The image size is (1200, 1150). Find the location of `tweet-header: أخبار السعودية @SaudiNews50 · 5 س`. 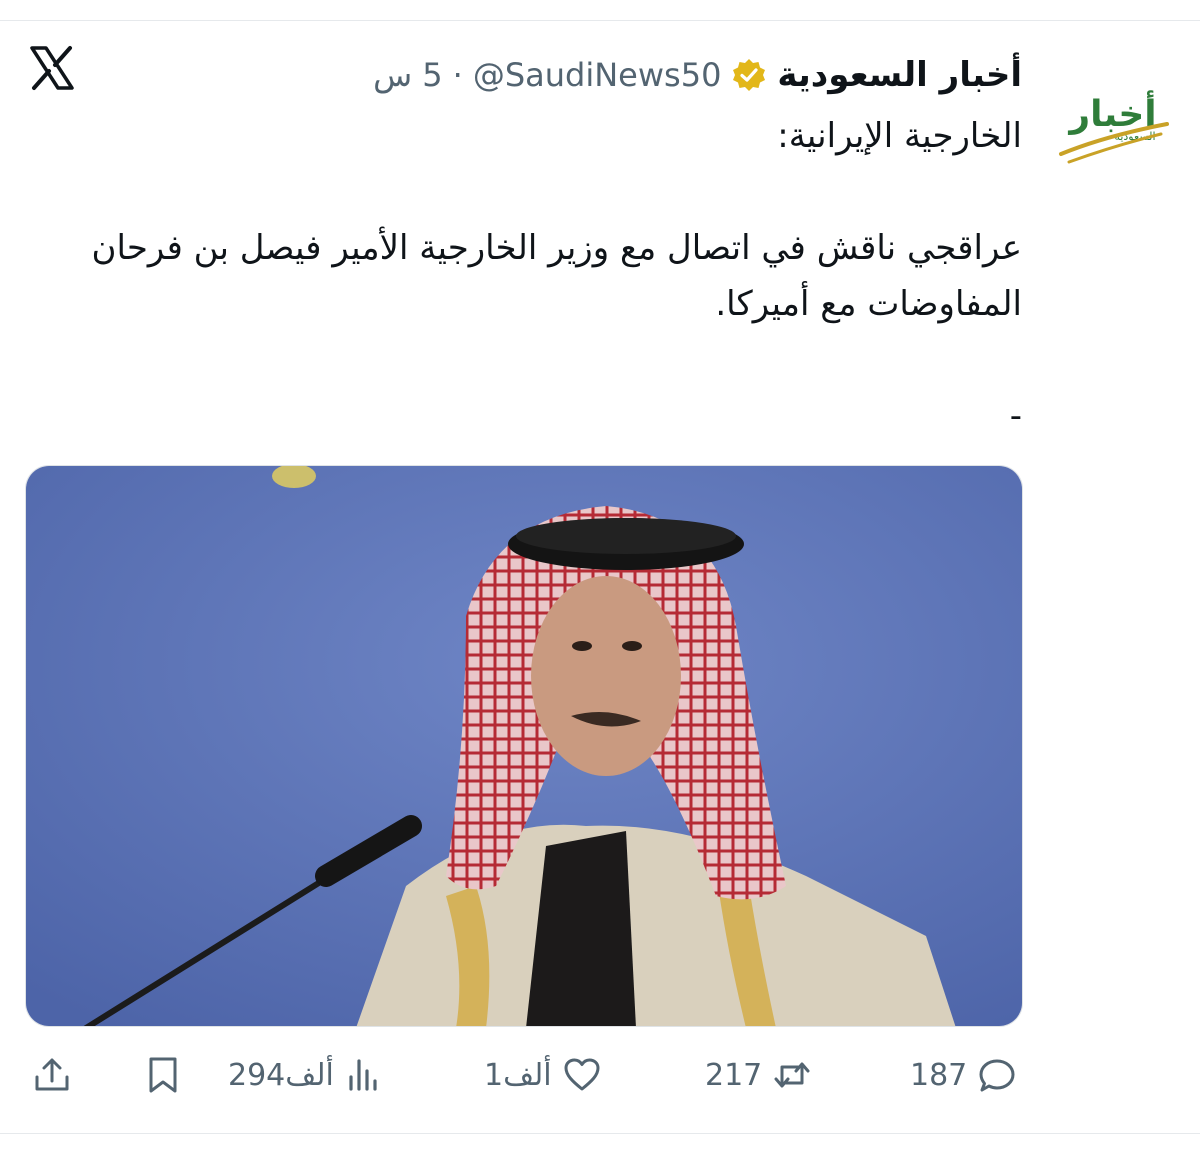

tweet-header: أخبار السعودية @SaudiNews50 · 5 س is located at coordinates (697, 75).